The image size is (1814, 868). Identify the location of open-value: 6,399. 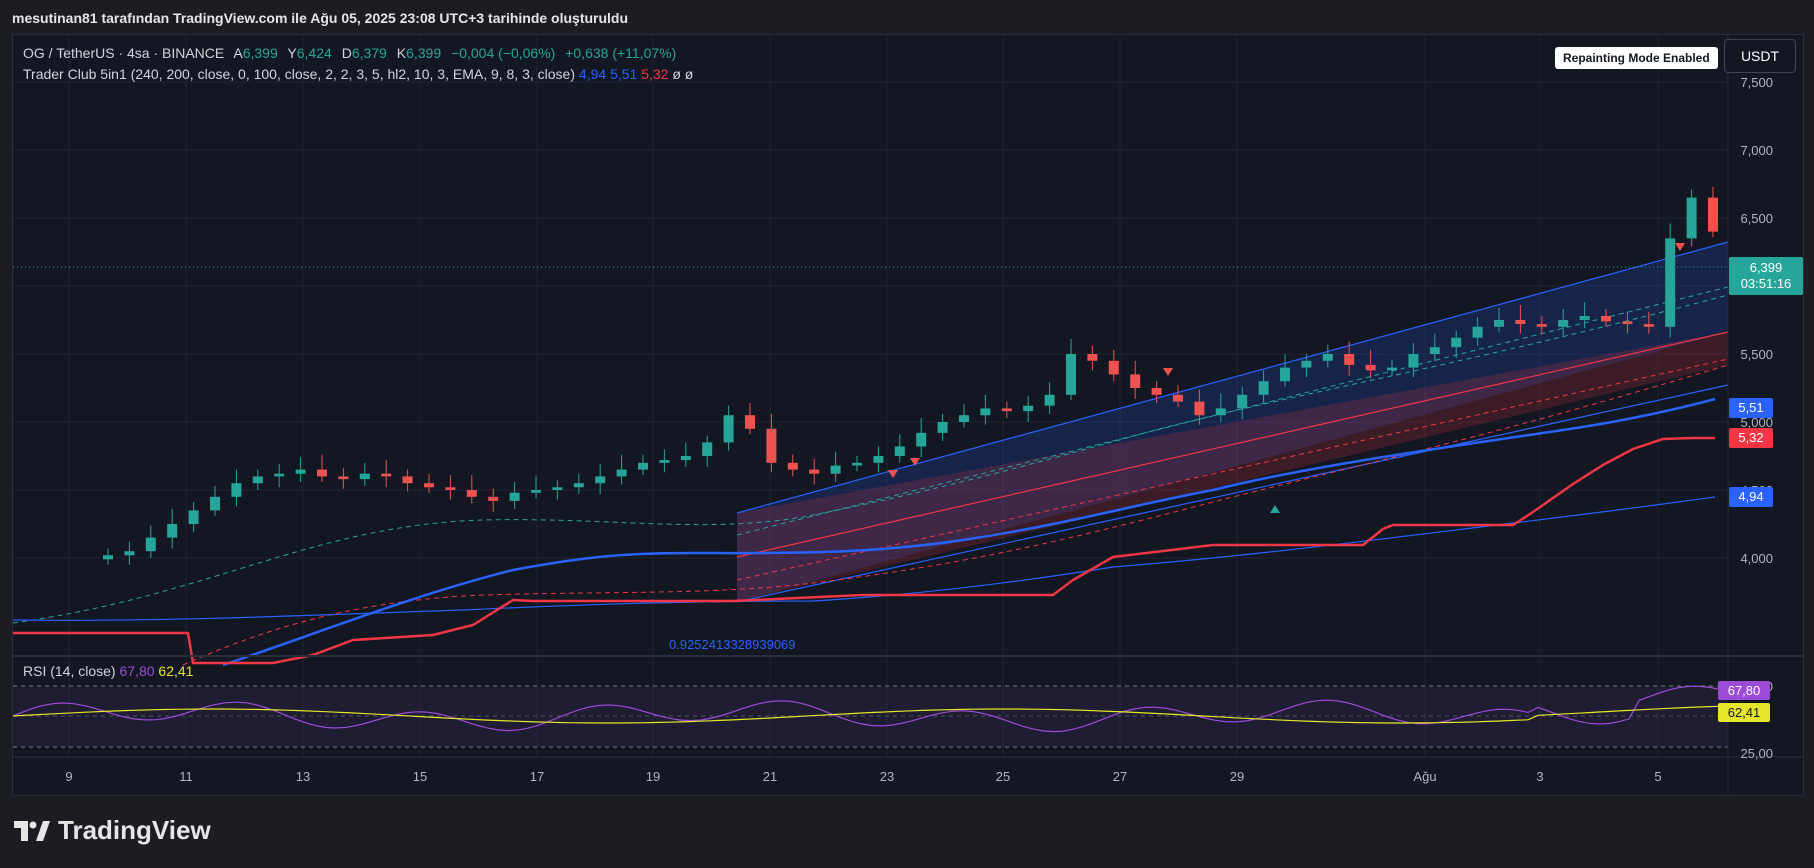
(260, 53).